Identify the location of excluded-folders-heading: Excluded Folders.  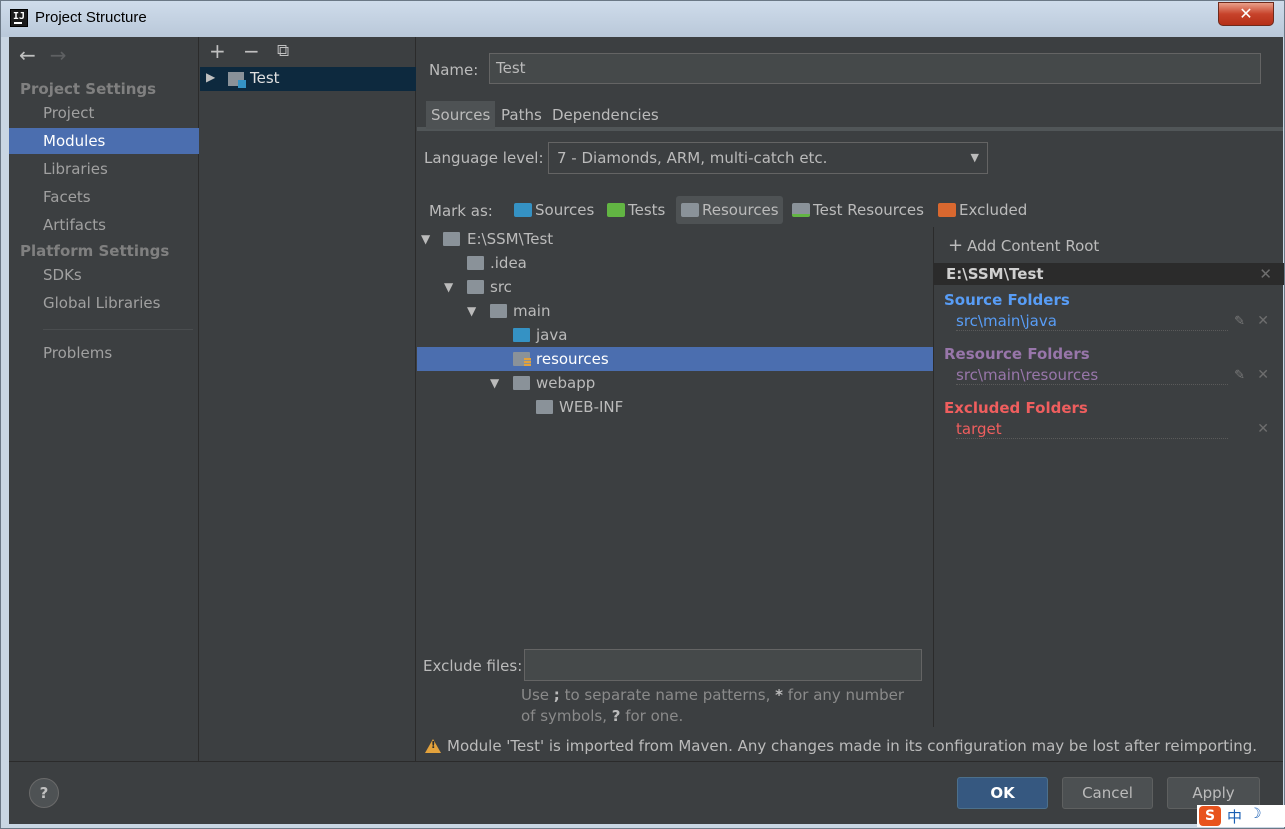
(1016, 408).